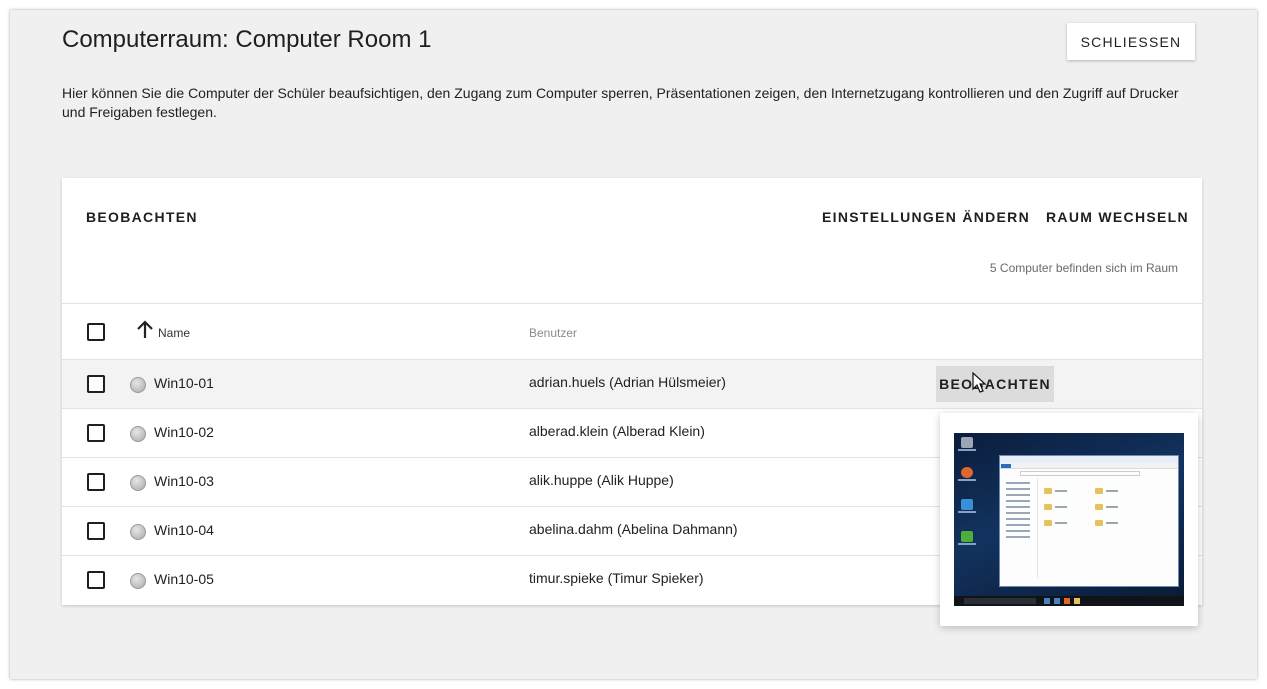  What do you see at coordinates (967, 442) in the screenshot?
I see `recycle-bin-icon` at bounding box center [967, 442].